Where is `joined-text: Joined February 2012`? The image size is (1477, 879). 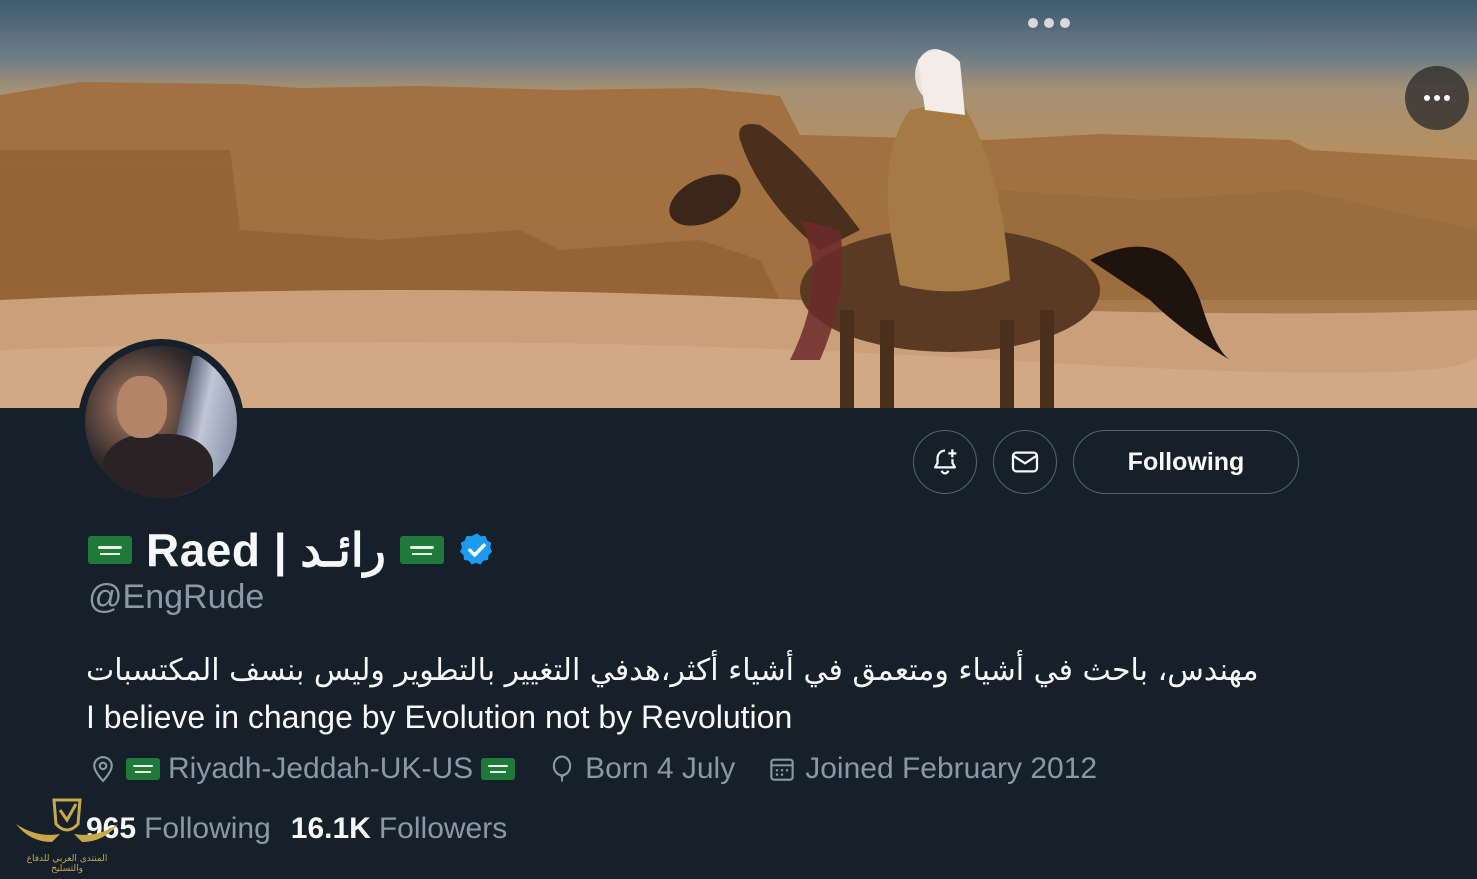
joined-text: Joined February 2012 is located at coordinates (951, 768).